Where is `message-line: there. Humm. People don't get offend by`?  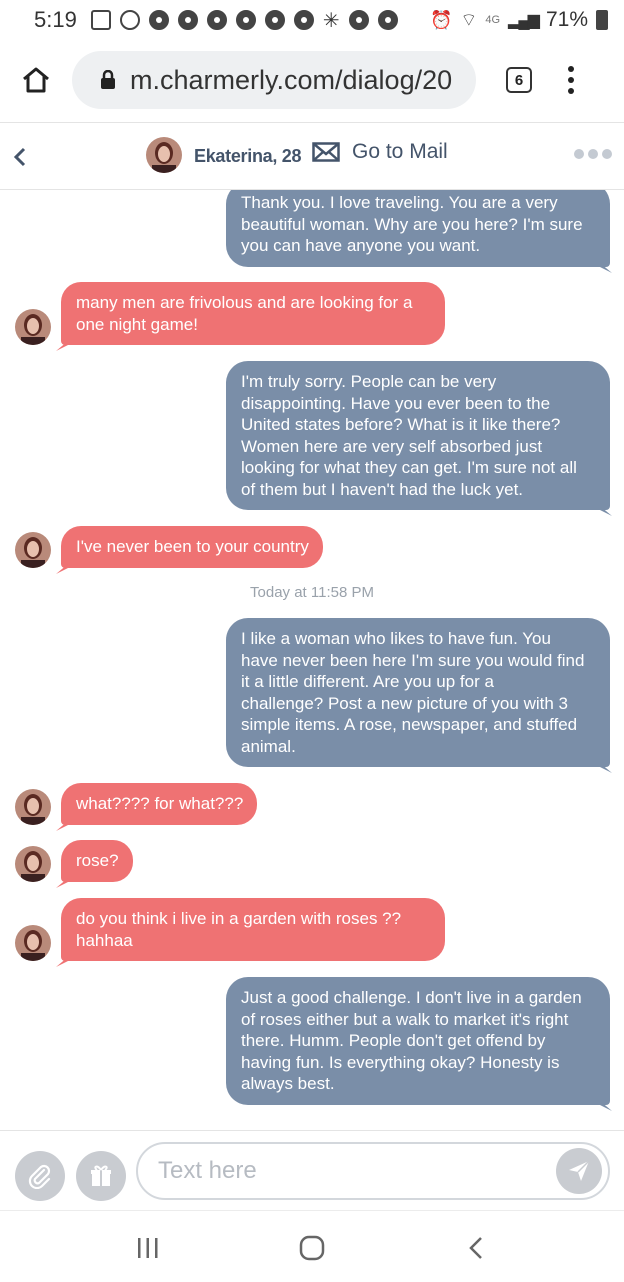
message-line: there. Humm. People don't get offend by is located at coordinates (393, 1040).